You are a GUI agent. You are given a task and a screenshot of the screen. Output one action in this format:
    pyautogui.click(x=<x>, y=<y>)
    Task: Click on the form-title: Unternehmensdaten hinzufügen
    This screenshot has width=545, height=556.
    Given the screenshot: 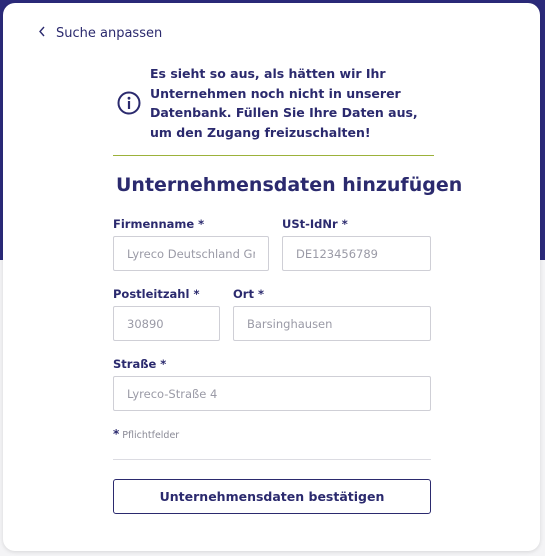 What is the action you would take?
    pyautogui.click(x=289, y=185)
    